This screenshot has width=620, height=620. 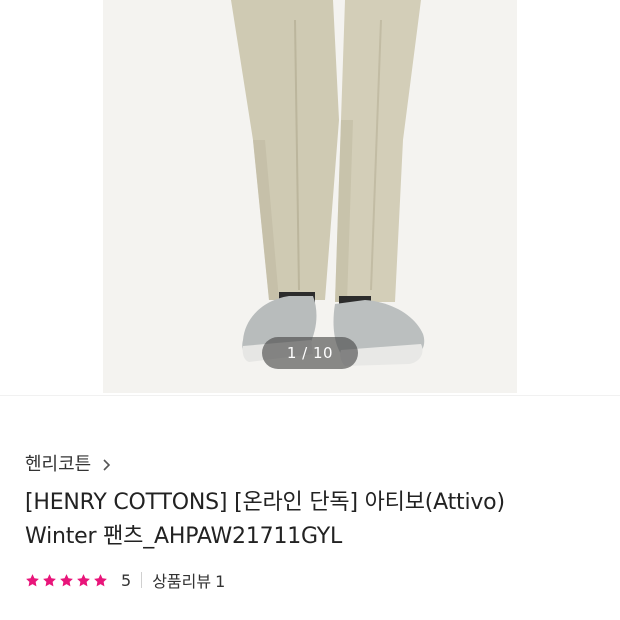 I want to click on review-label: 상품리뷰, so click(x=182, y=581).